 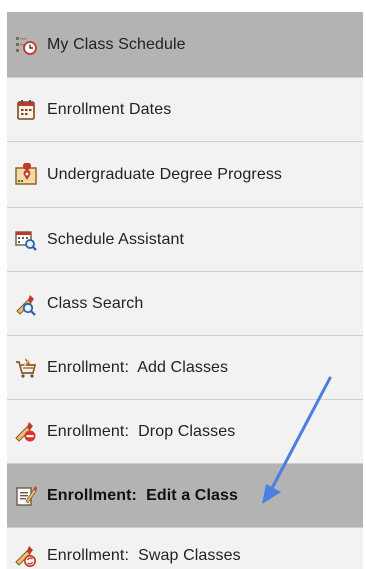 I want to click on menu-item-label: Enrollment: Edit a Class, so click(x=142, y=495).